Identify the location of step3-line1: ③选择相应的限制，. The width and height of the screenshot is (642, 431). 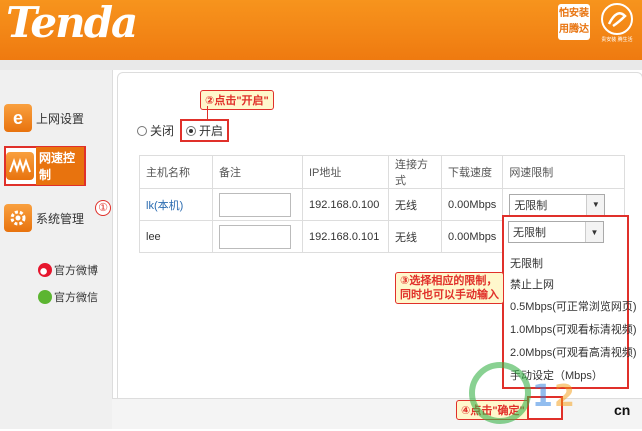
(449, 281).